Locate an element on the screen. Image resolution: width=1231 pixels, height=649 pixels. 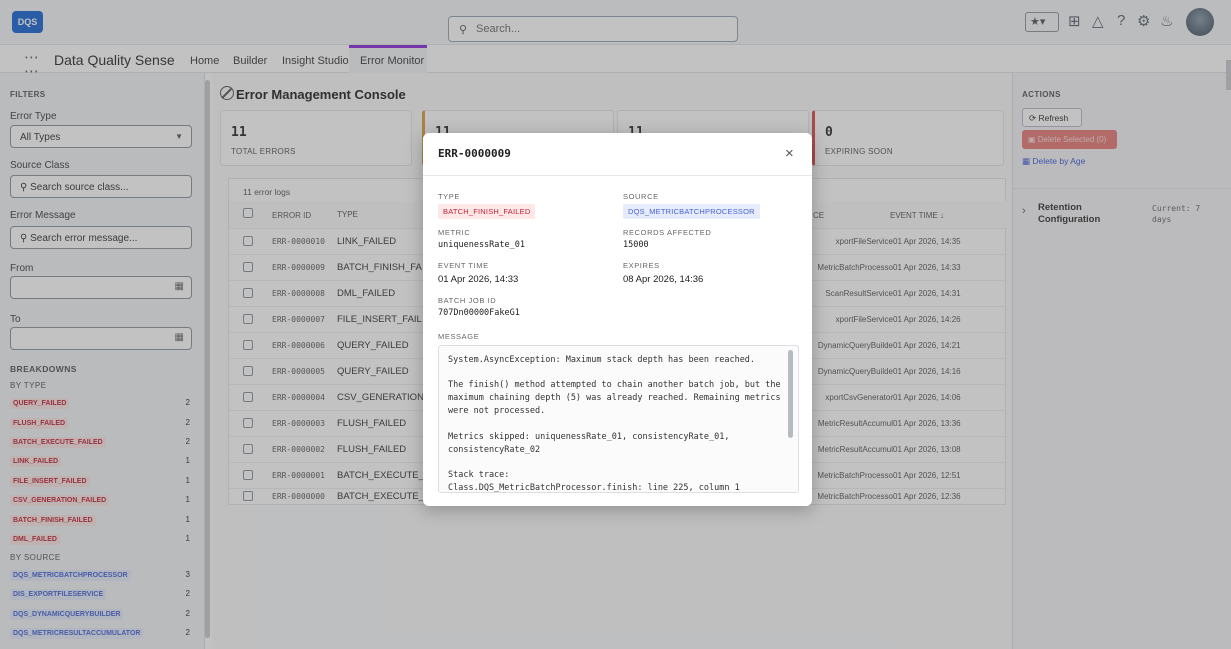
batch-job-id-value: 707Dn00000FakeG1 is located at coordinates (479, 313).